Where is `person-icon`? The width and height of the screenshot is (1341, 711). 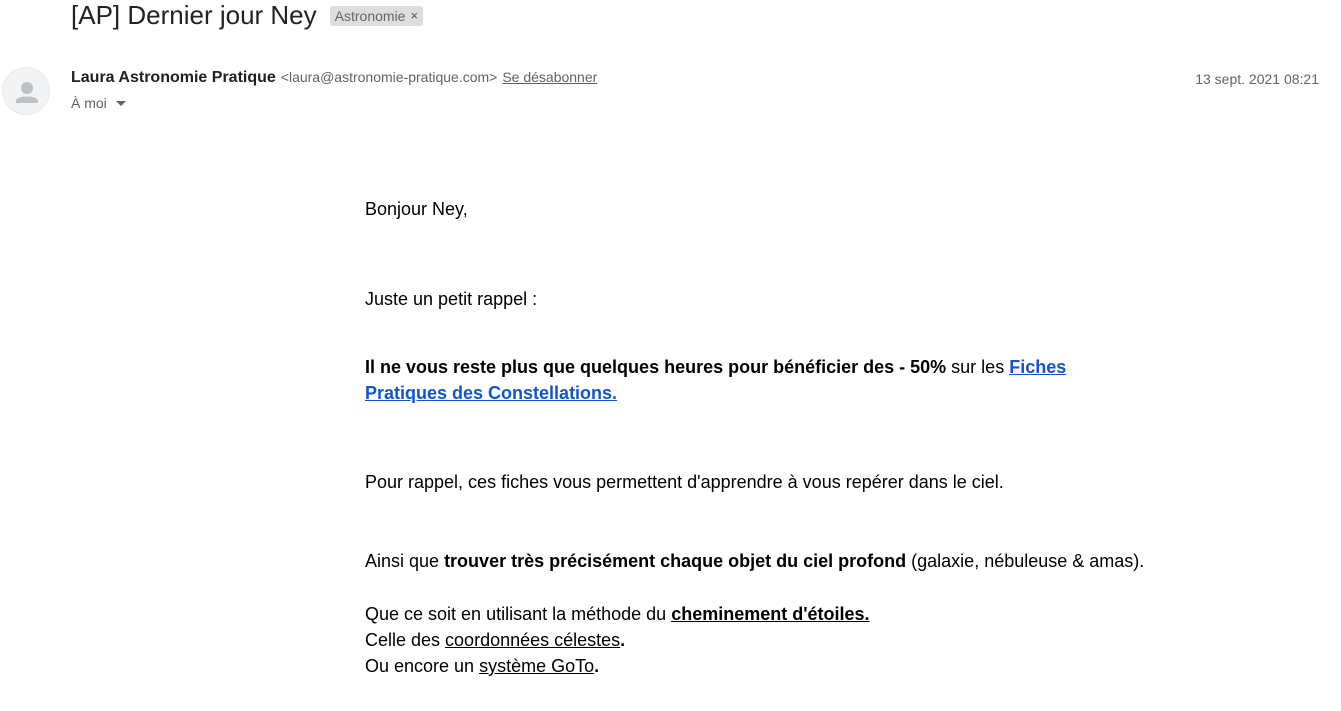 person-icon is located at coordinates (27, 92).